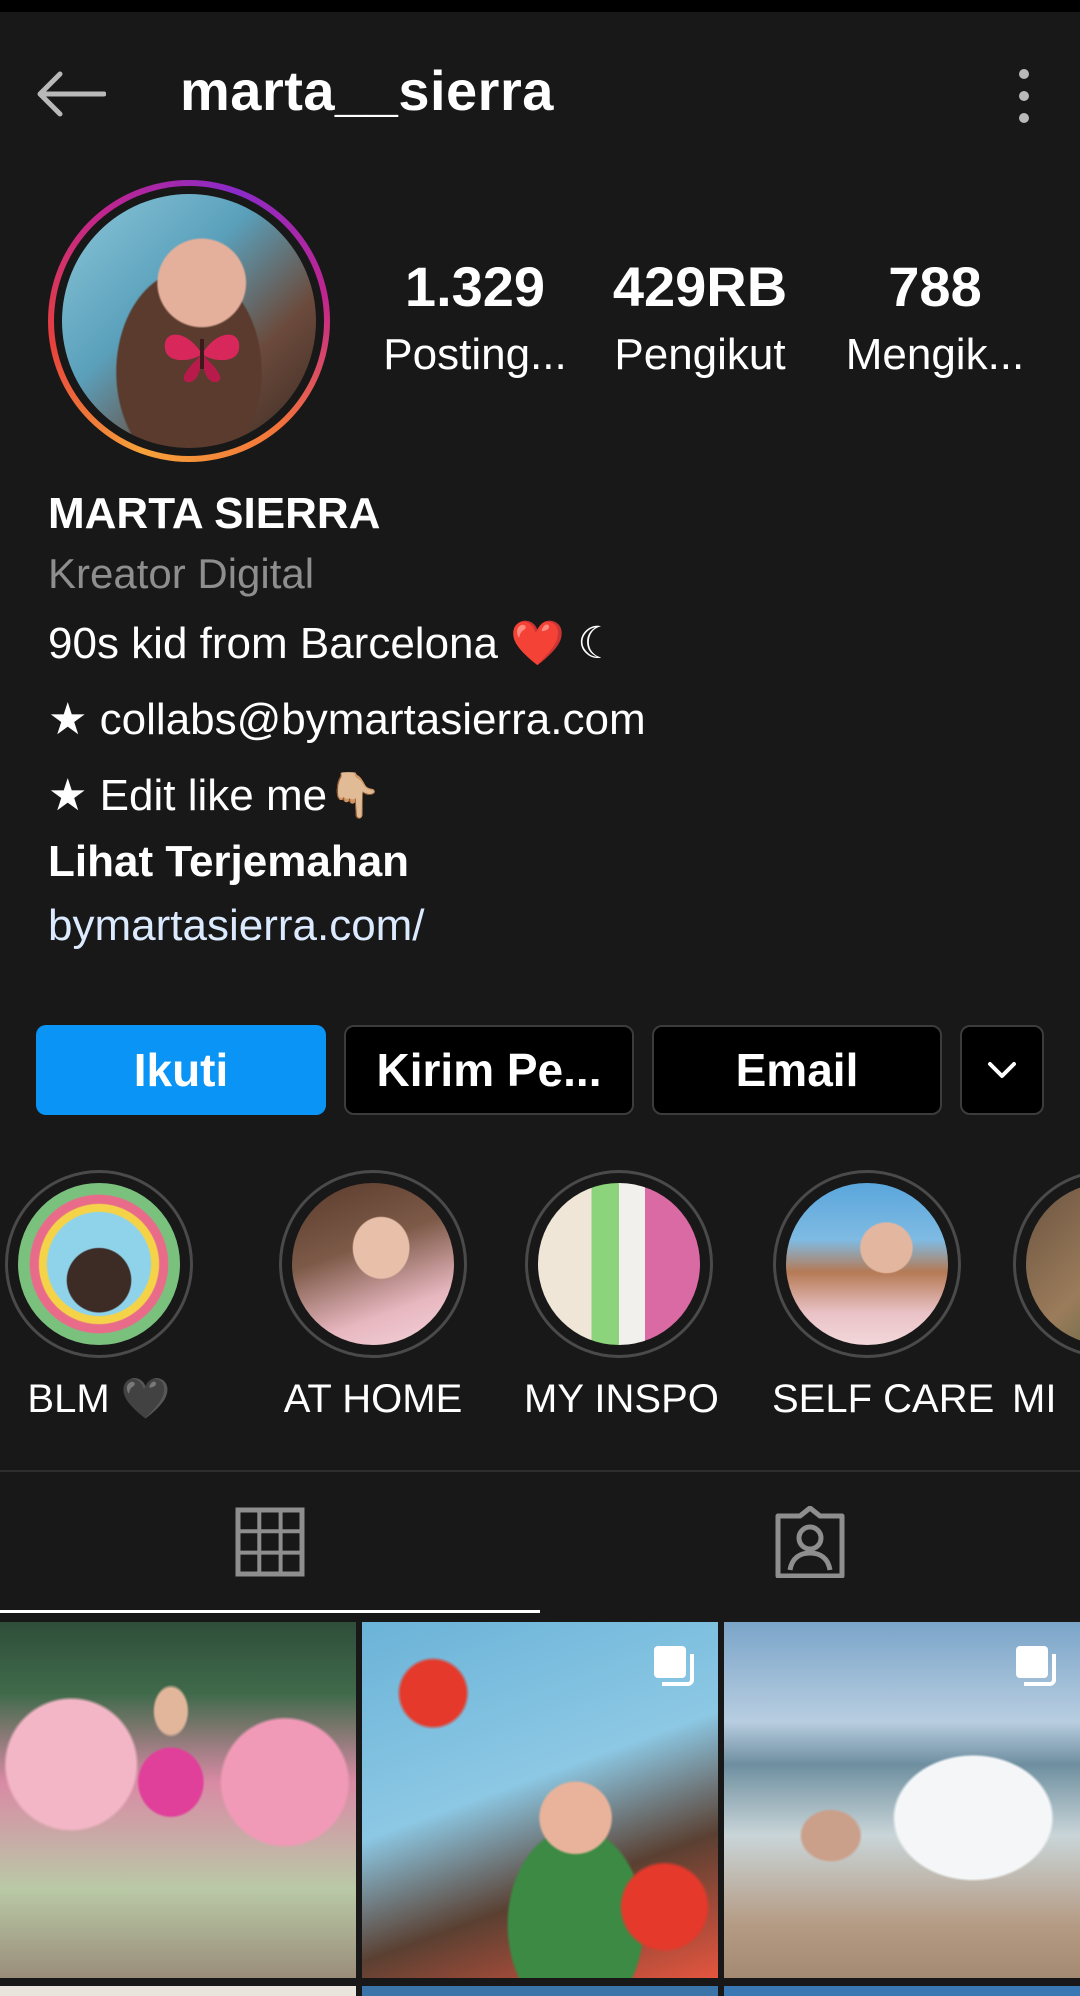 The image size is (1080, 1996). I want to click on highlight-item: MI, so click(1046, 1297).